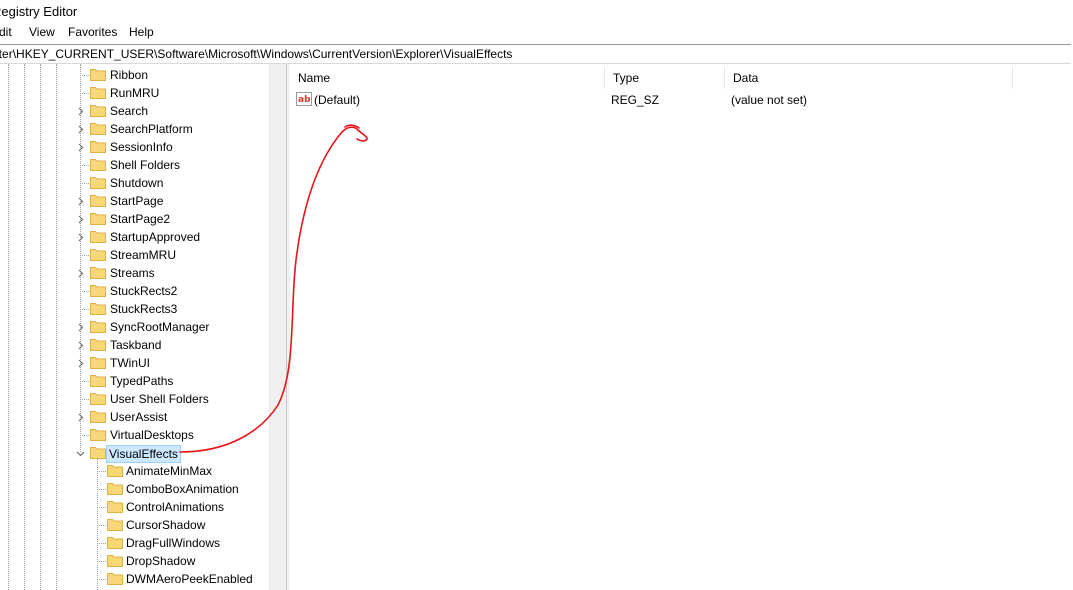  I want to click on tree-item-selected: VisualEffects, so click(143, 454).